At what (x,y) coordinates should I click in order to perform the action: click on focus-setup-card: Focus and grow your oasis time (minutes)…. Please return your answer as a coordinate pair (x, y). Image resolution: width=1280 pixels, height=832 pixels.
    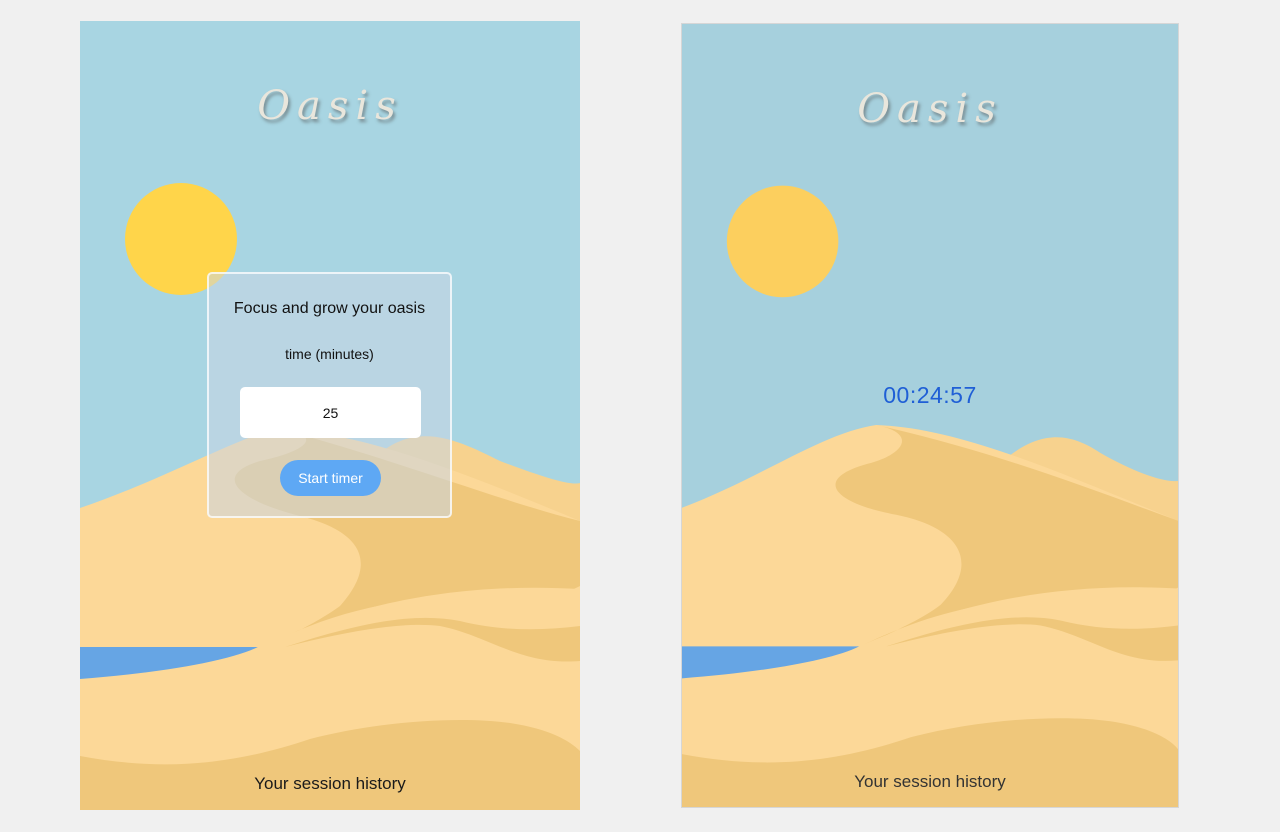
    Looking at the image, I should click on (329, 395).